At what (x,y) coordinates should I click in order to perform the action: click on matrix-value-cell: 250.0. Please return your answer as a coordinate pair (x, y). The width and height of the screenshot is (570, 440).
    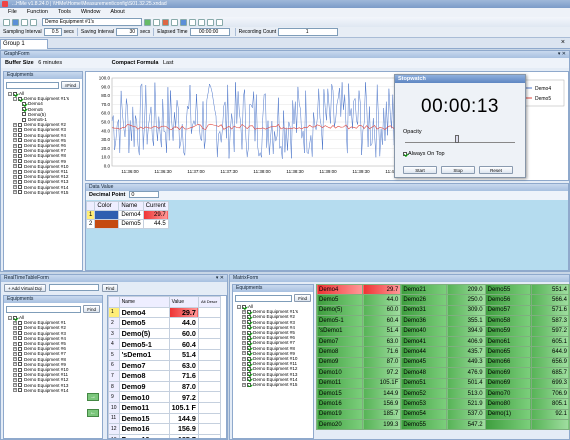
    Looking at the image, I should click on (466, 300).